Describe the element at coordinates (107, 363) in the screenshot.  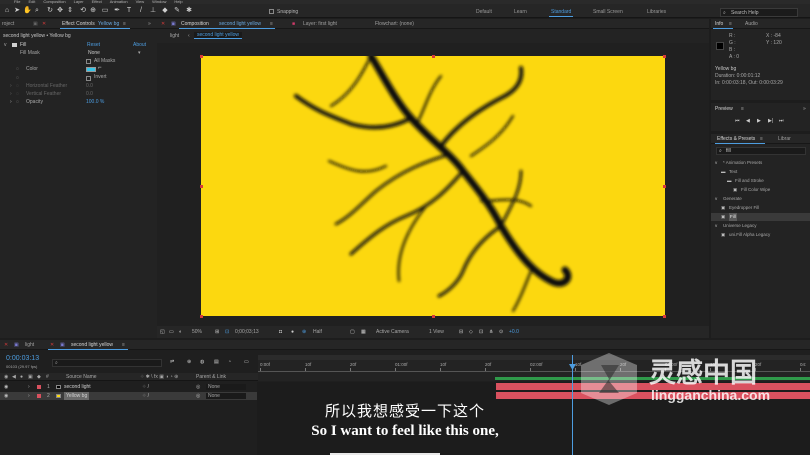
I see `timeline-search-input: ⌕` at that location.